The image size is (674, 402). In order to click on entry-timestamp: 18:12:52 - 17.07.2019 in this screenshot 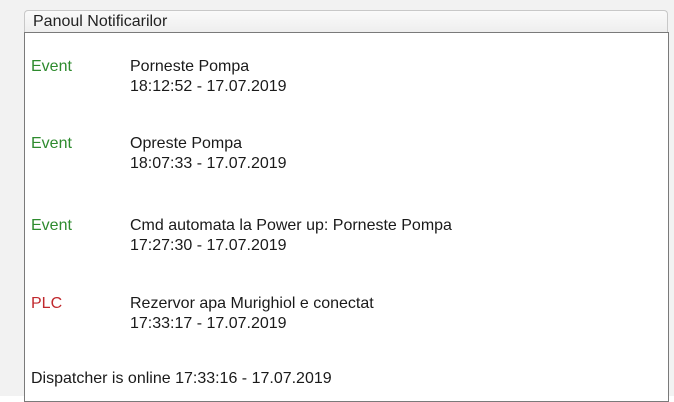, I will do `click(208, 86)`.